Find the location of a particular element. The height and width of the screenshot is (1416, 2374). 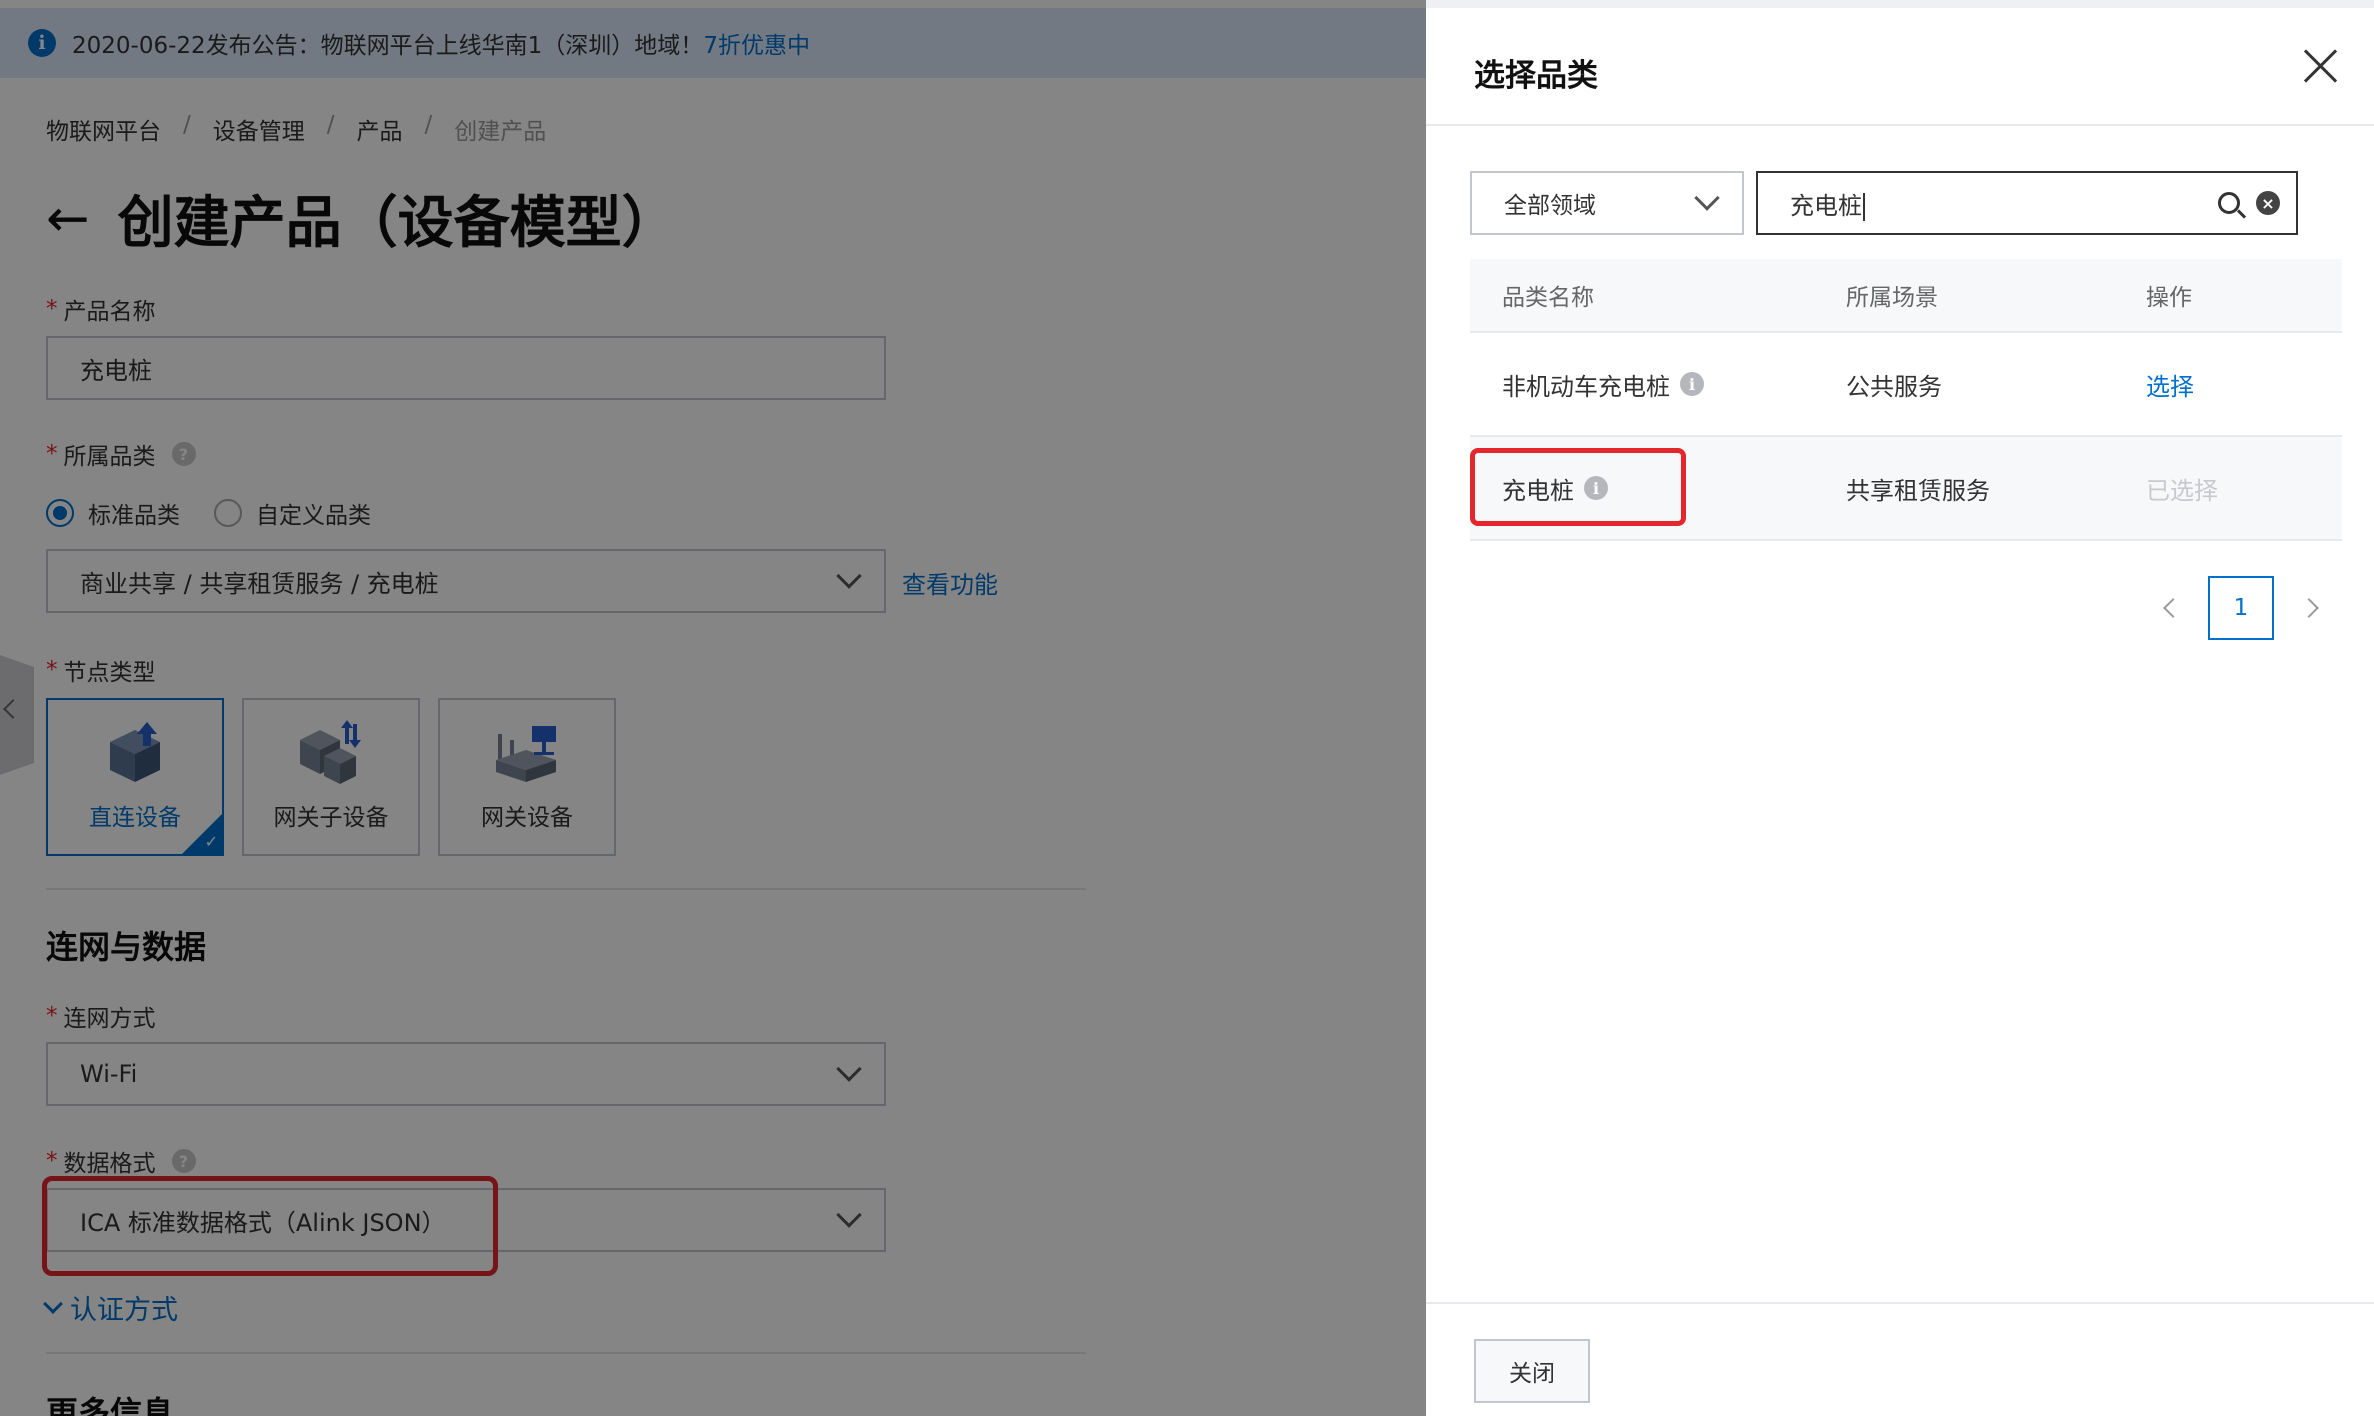

row-category-name: 非机动车充电桩 is located at coordinates (1586, 386).